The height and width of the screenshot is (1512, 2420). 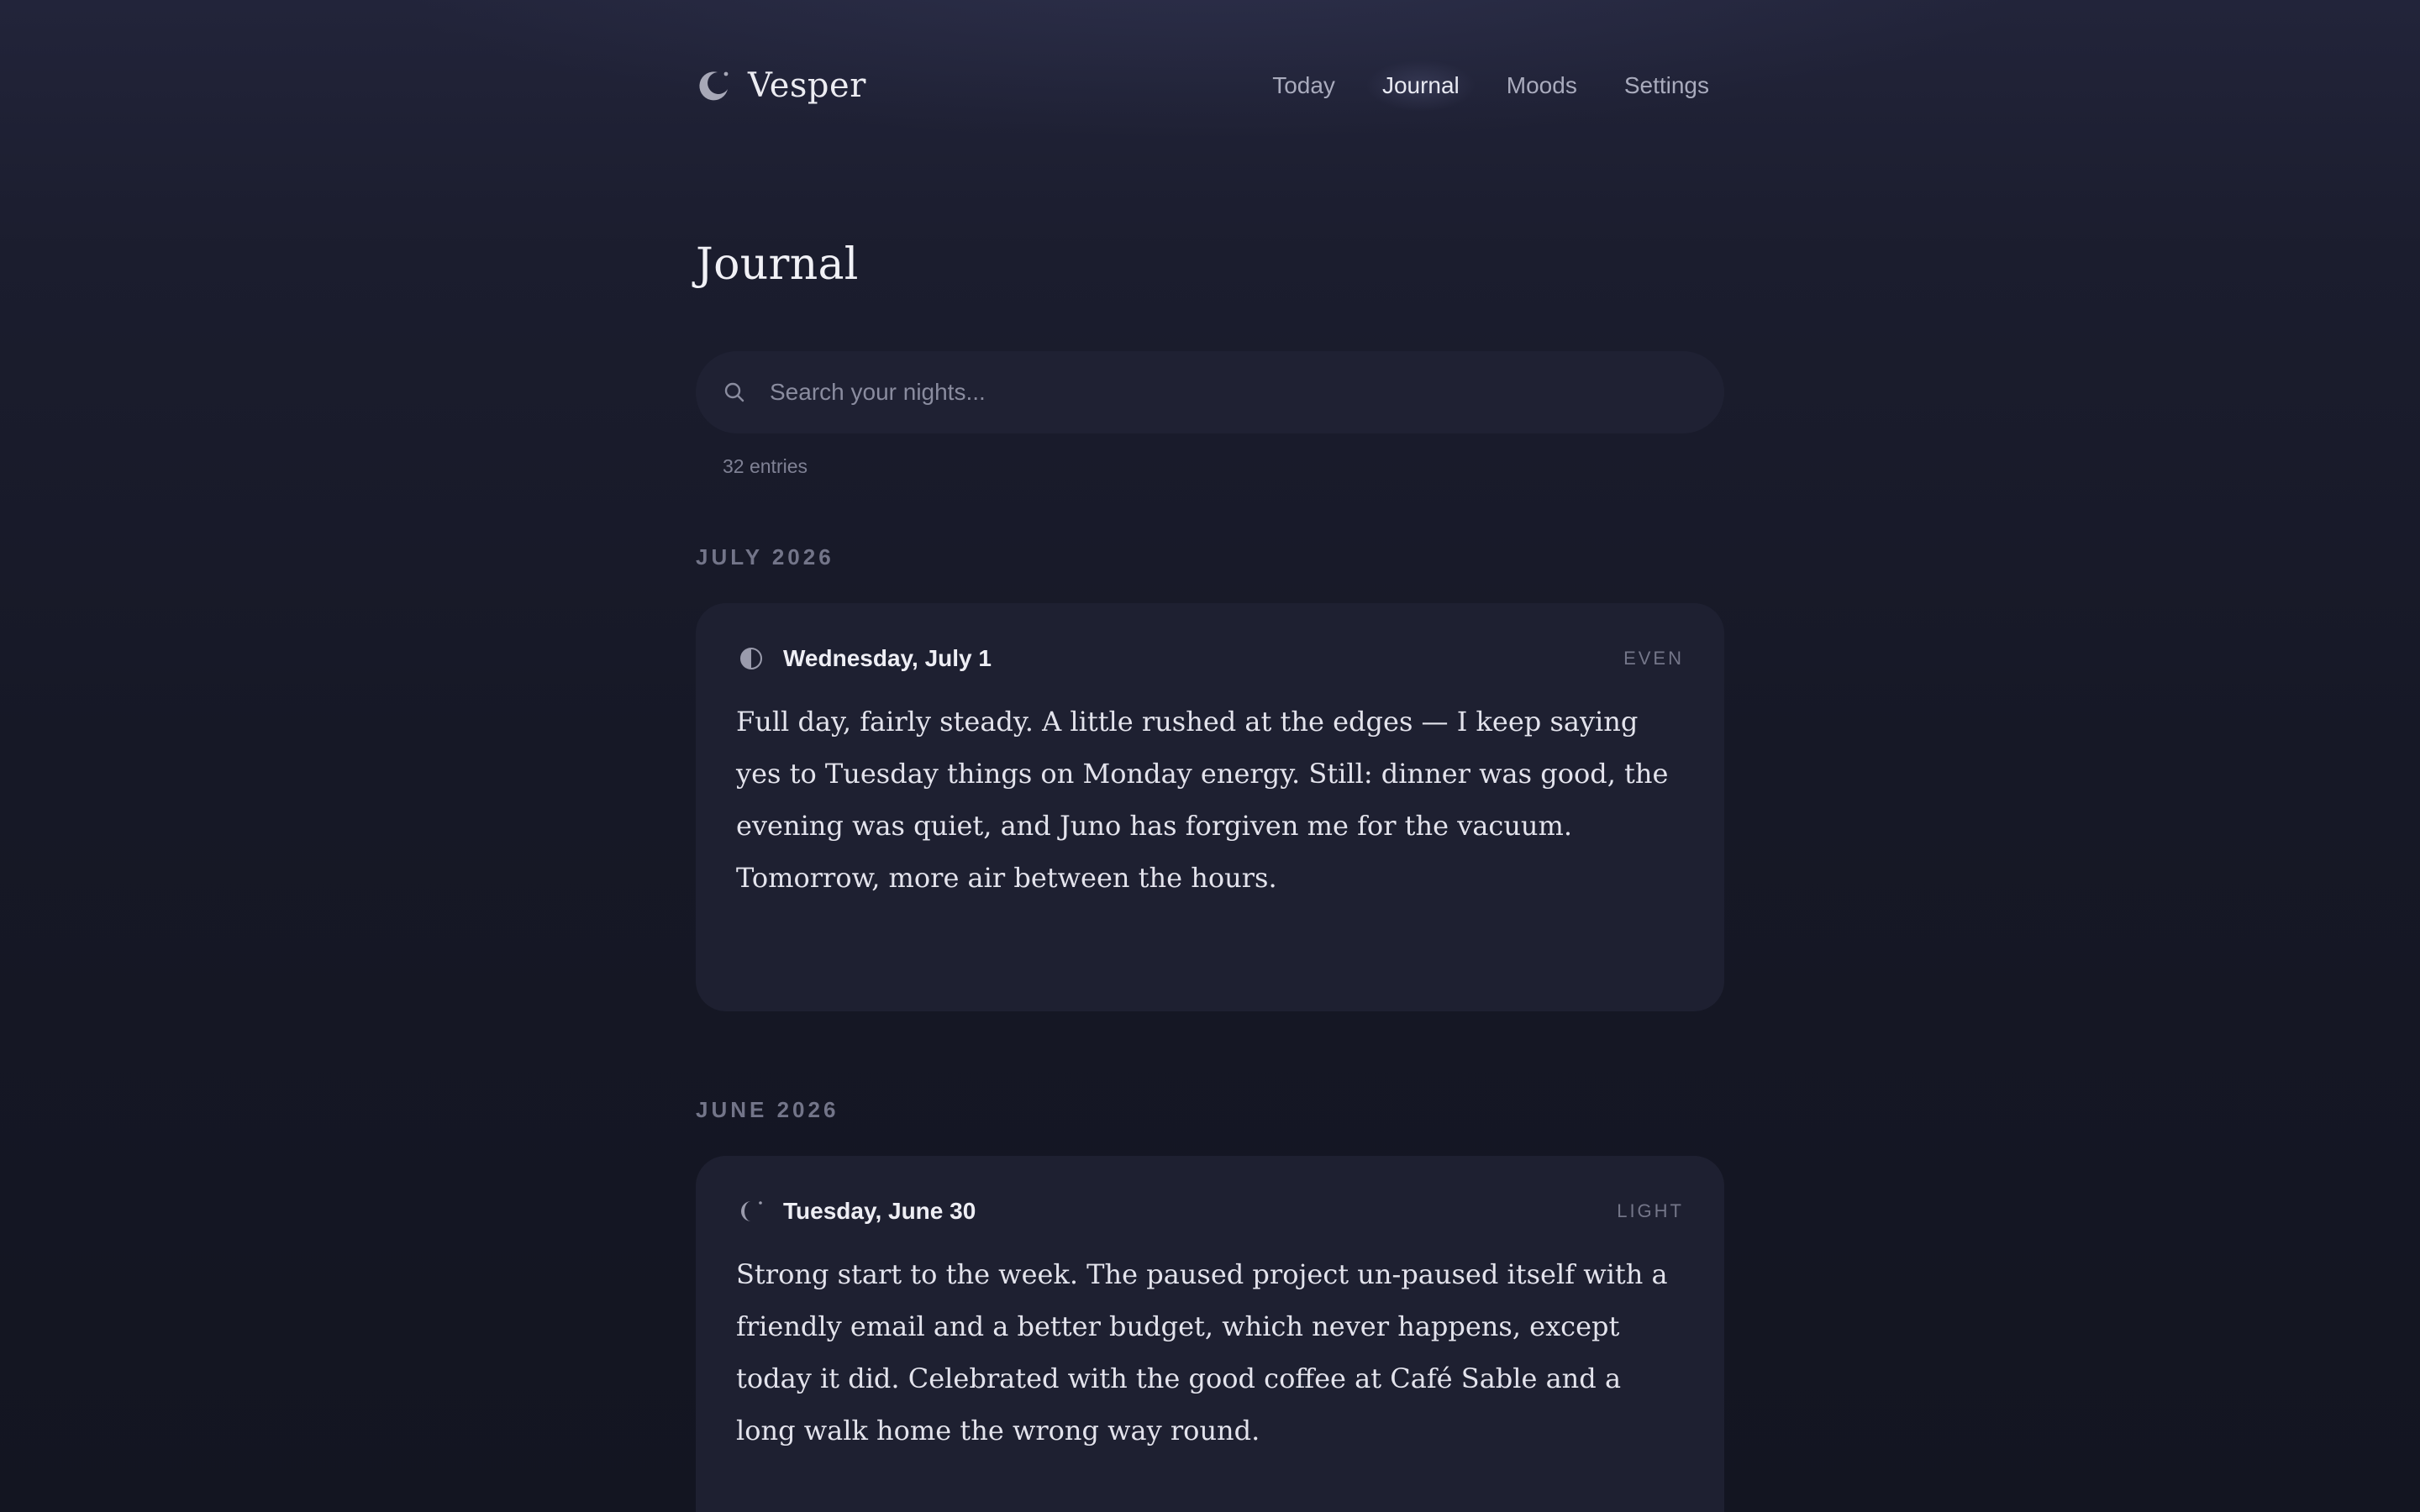 What do you see at coordinates (767, 1109) in the screenshot?
I see `month-heading: JUNE 2026` at bounding box center [767, 1109].